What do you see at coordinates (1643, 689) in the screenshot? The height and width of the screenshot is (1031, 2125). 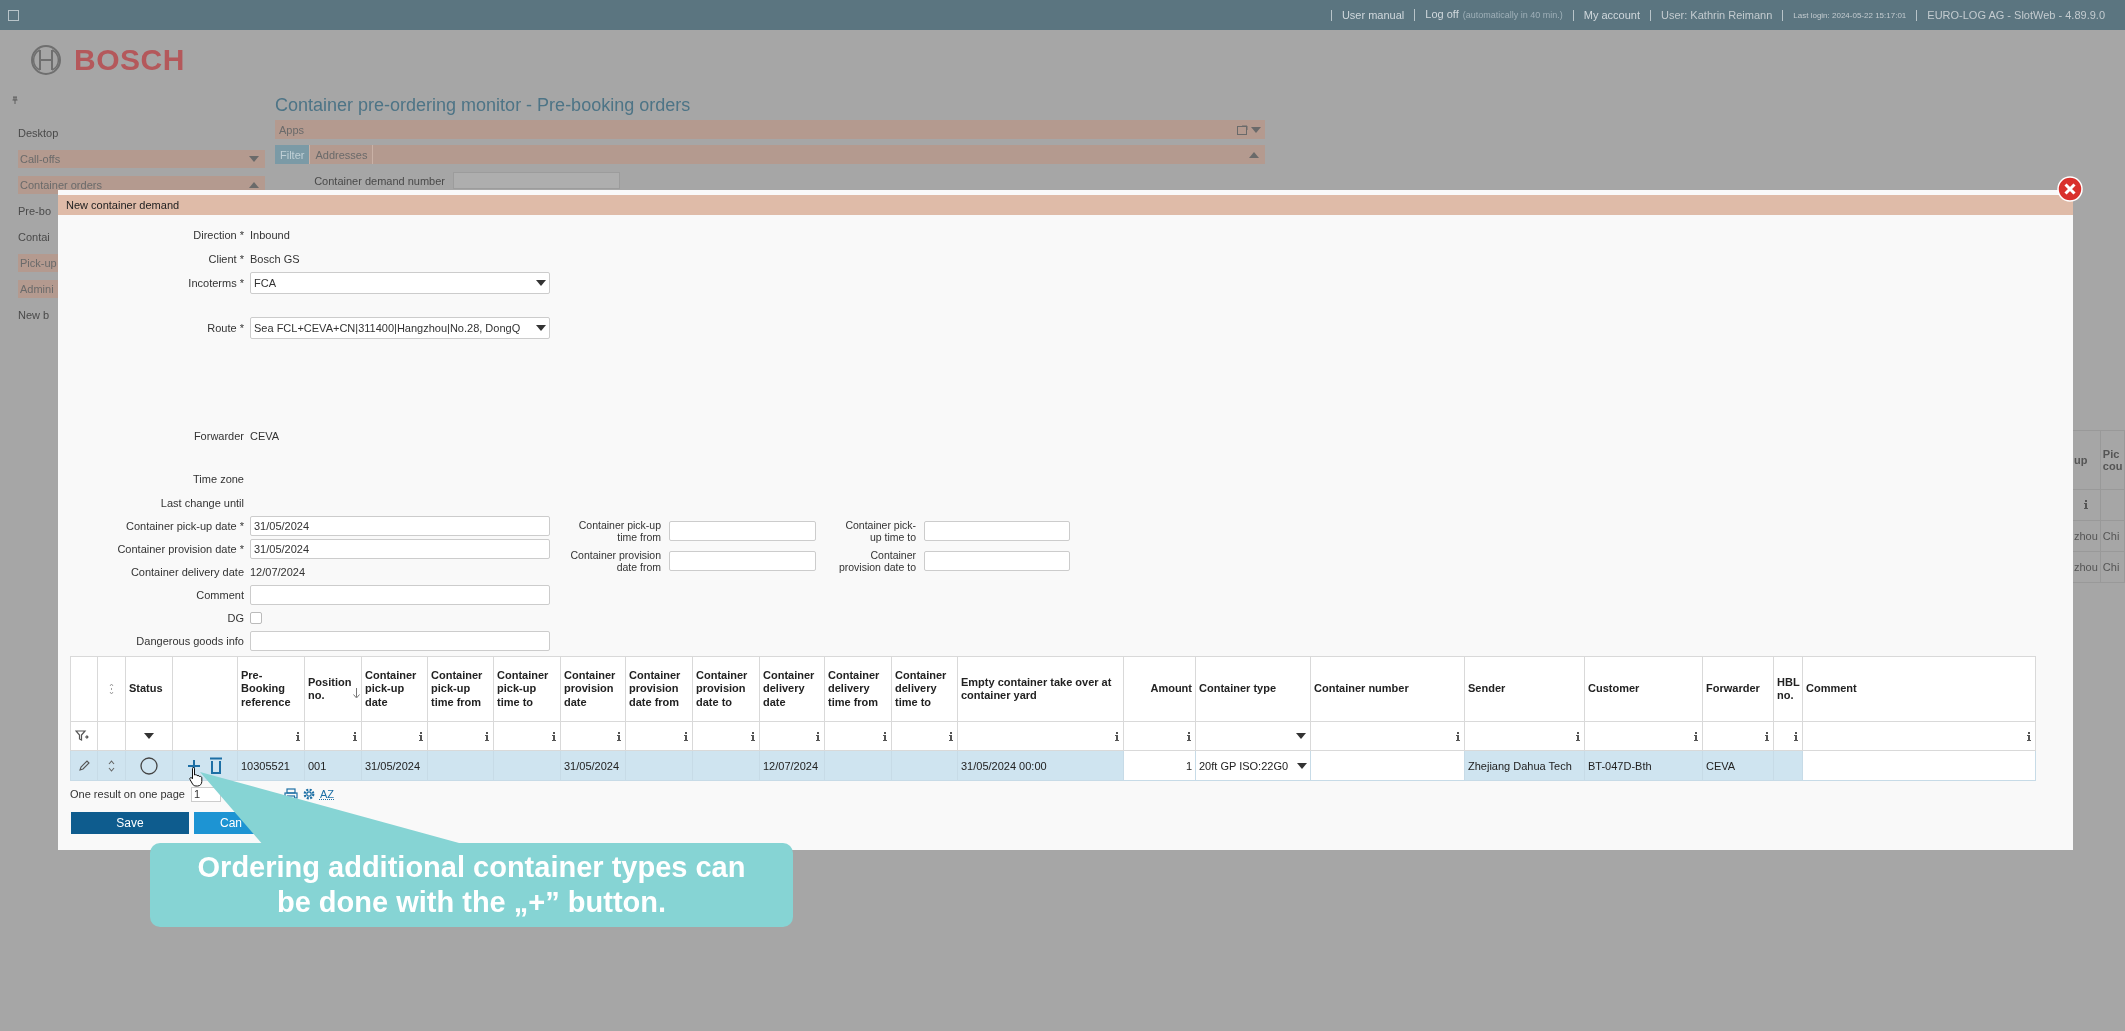 I see `column-header: Customer` at bounding box center [1643, 689].